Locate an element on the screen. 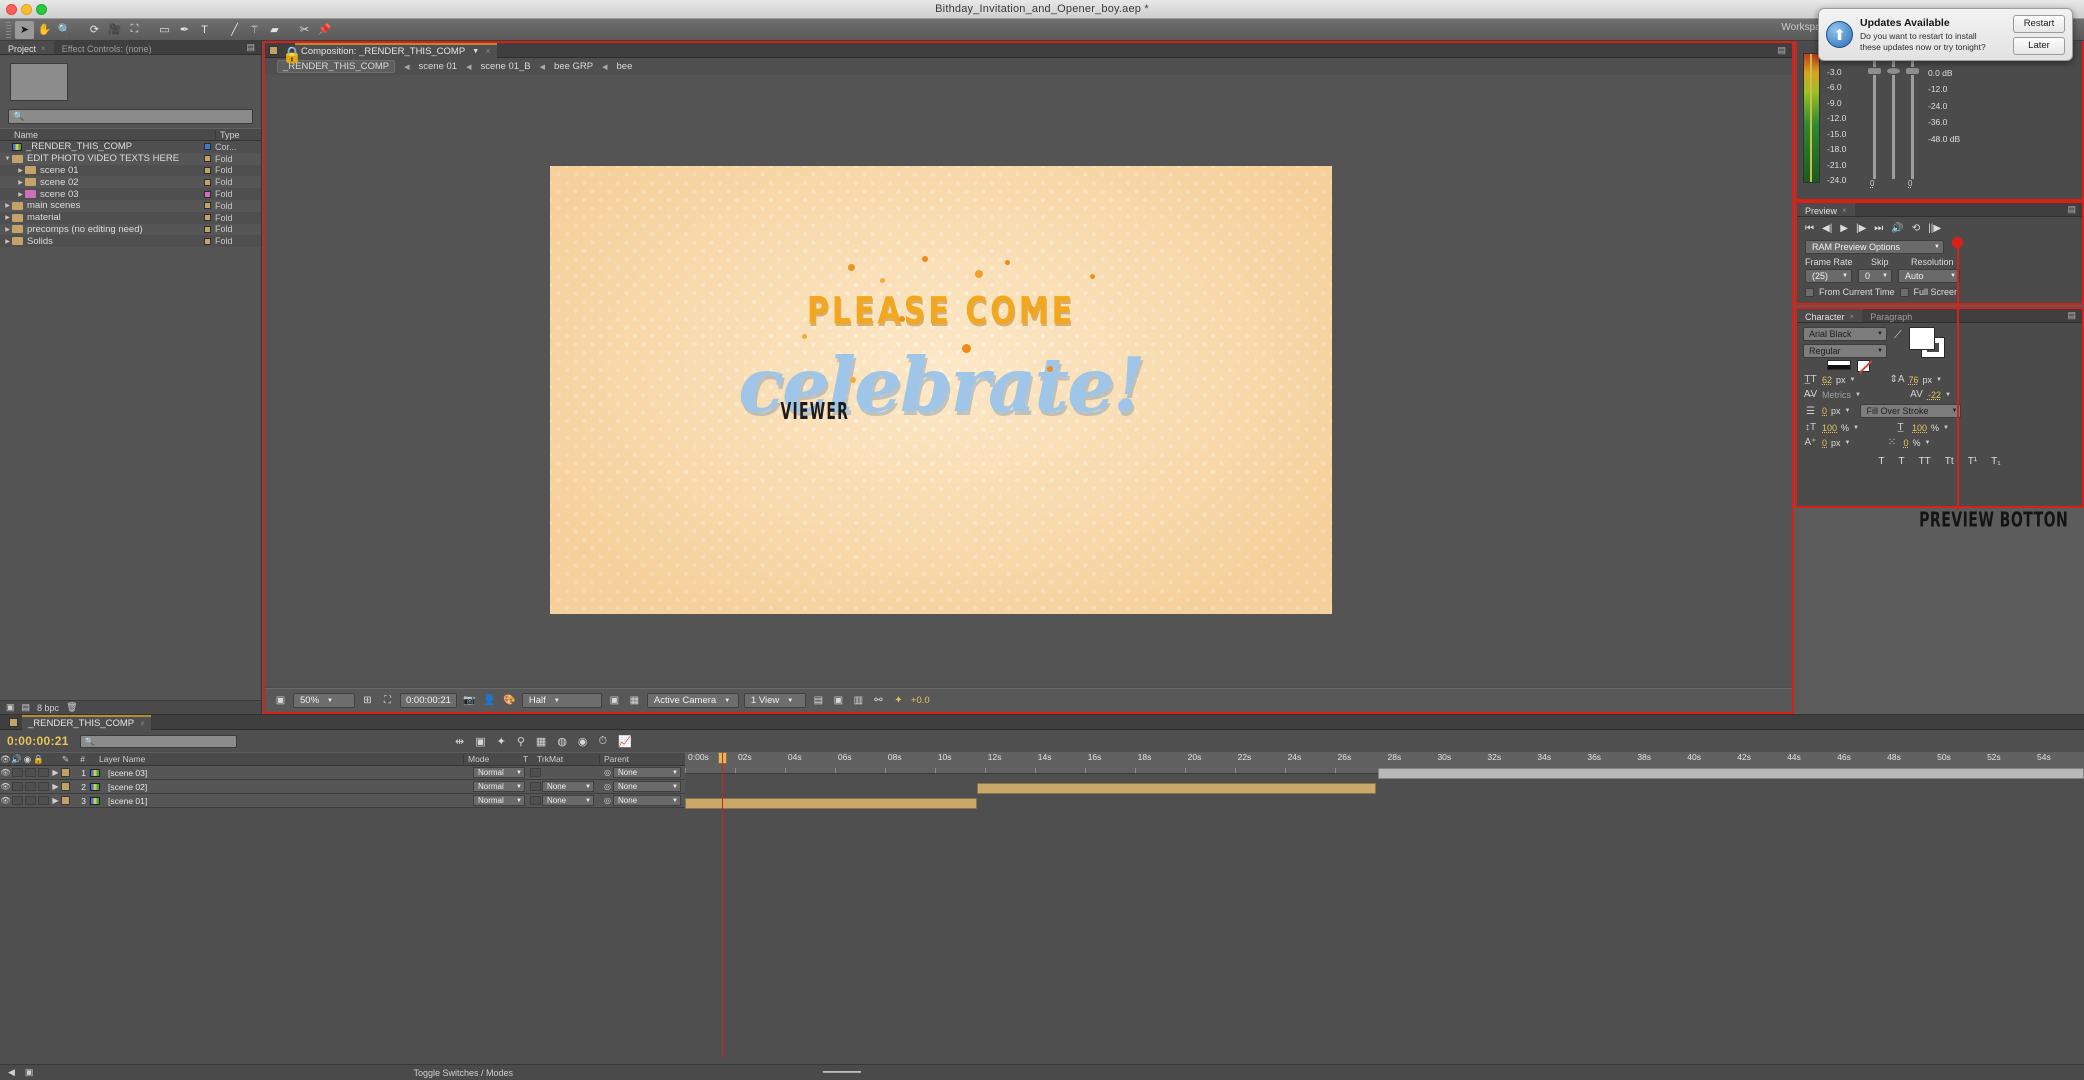 This screenshot has width=2084, height=1080. fill-stroke-order-dropdown: Fill Over Stroke ▼ is located at coordinates (1911, 411).